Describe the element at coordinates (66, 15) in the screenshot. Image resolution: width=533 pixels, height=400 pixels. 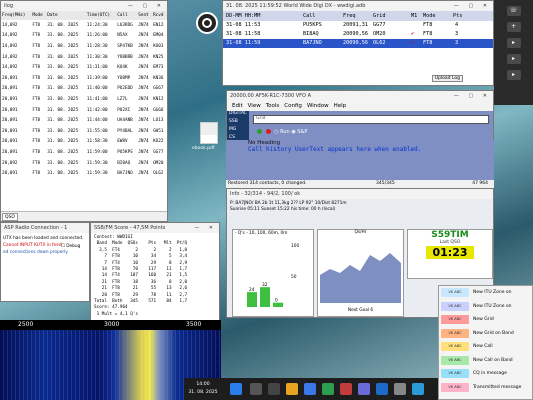
I see `log-column-header: Date` at that location.